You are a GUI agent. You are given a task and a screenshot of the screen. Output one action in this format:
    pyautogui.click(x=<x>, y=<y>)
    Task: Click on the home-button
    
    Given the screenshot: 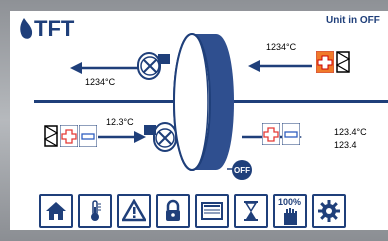 What is the action you would take?
    pyautogui.click(x=56, y=211)
    